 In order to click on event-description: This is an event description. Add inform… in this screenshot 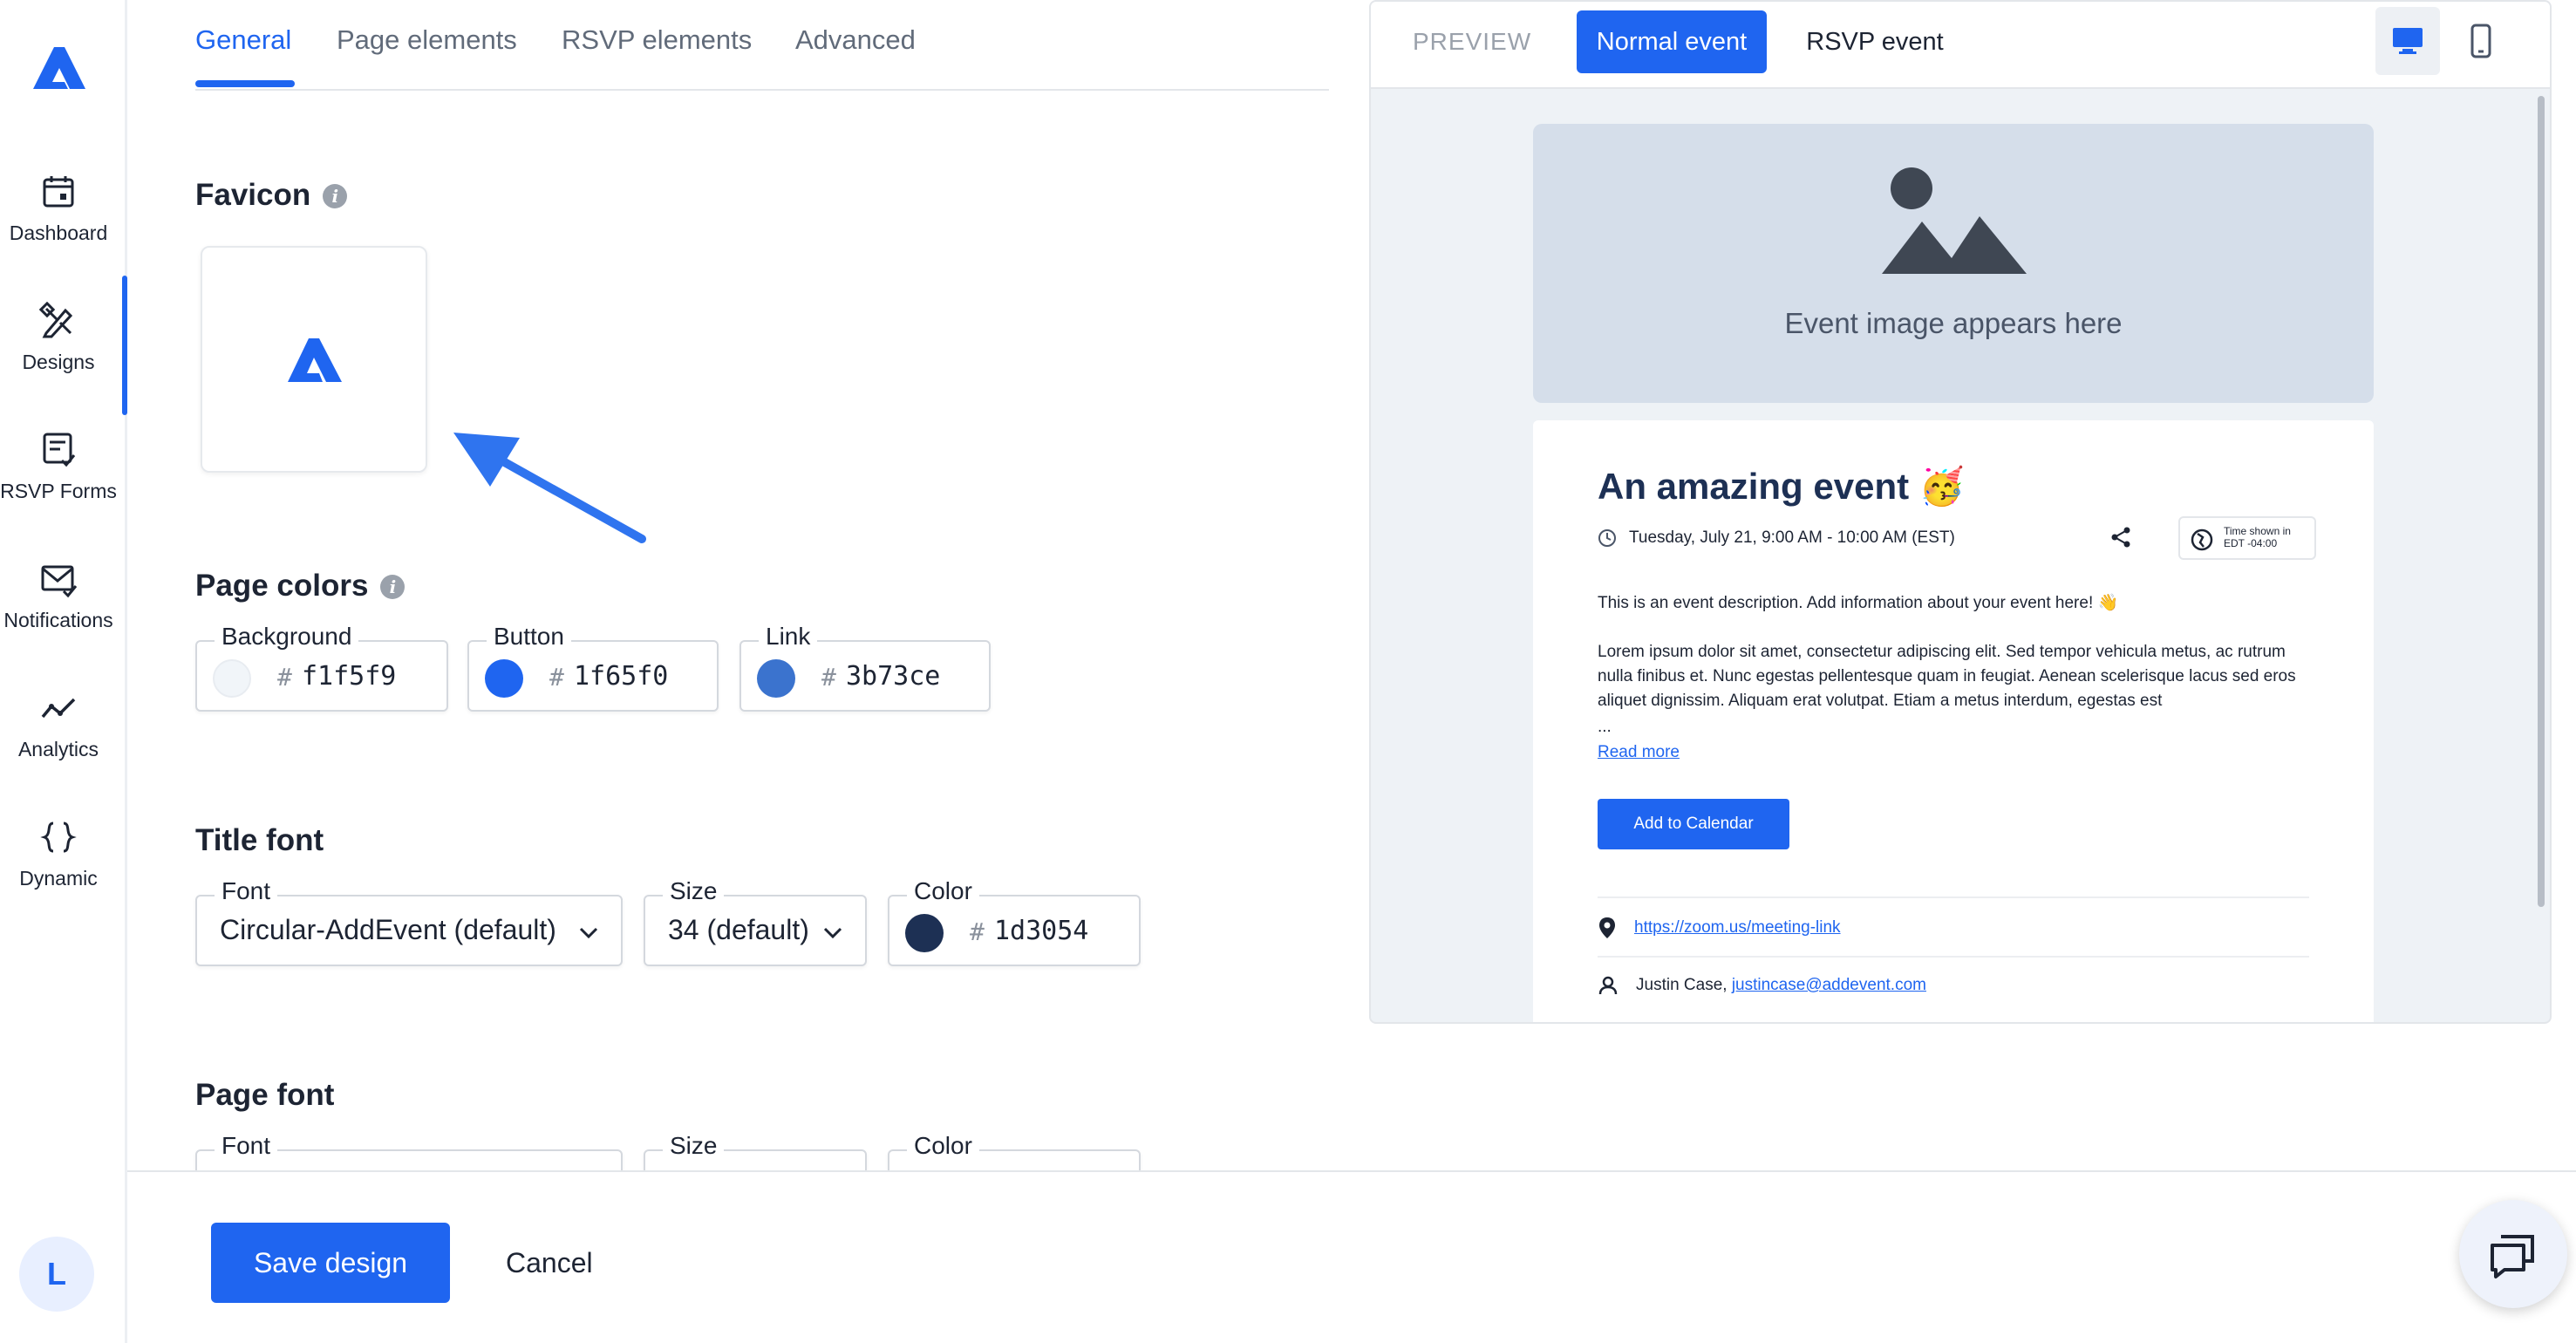, I will do `click(1858, 603)`.